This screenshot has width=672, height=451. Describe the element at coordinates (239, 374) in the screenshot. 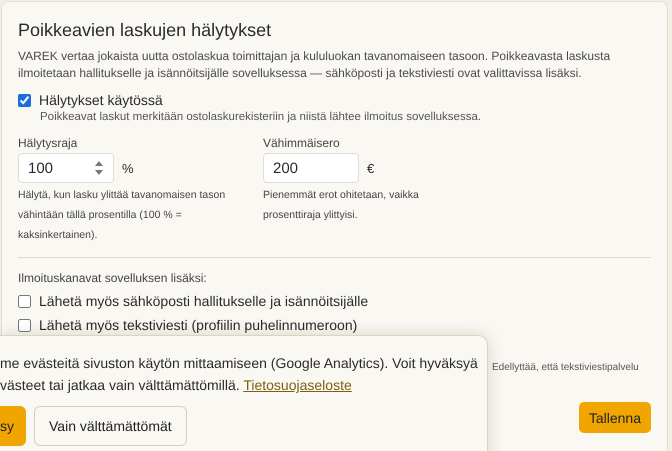

I see `cookie-text: me evästeitä sivuston käytön mittaamiseen (Google Analytics). Voit hyväksyä västeet tai jatkaa vain välttämättömillä. Tietosuojaseloste` at that location.